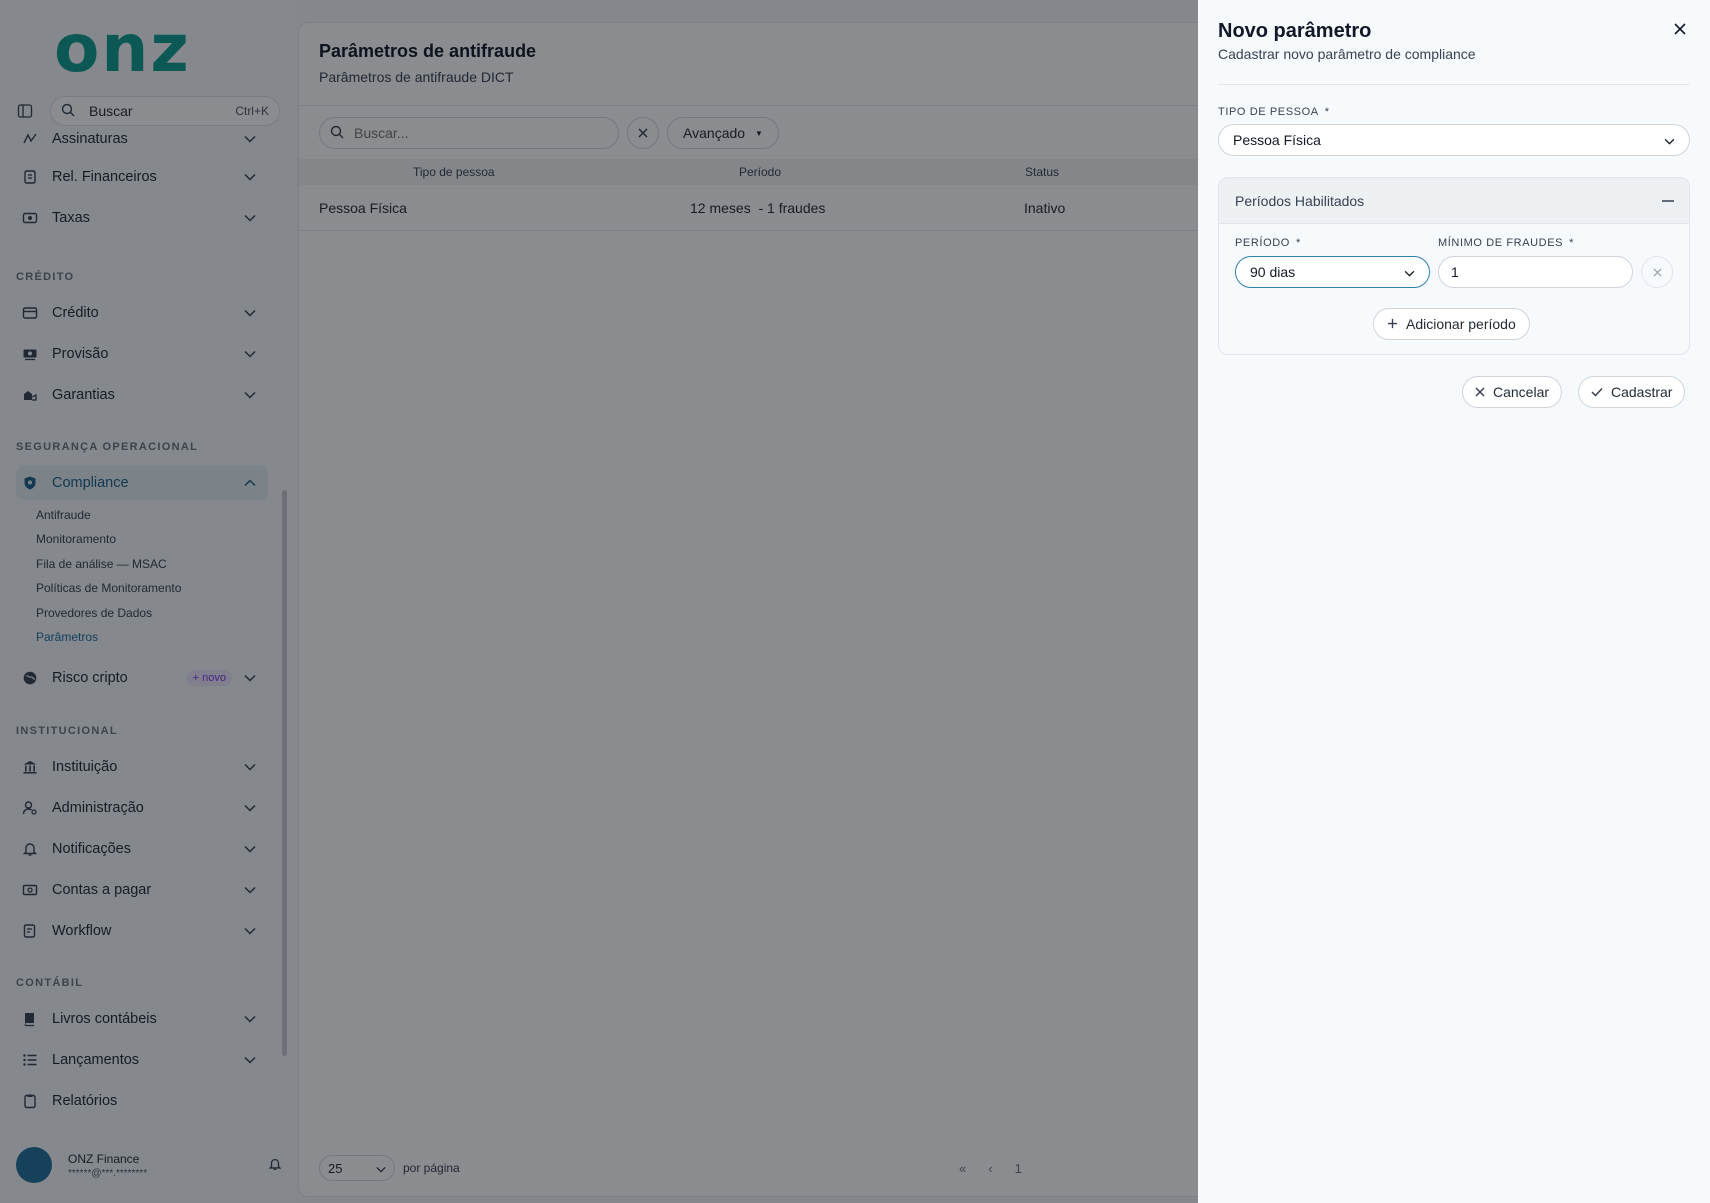 The height and width of the screenshot is (1203, 1710). I want to click on submit-label: Cadastrar, so click(1642, 392).